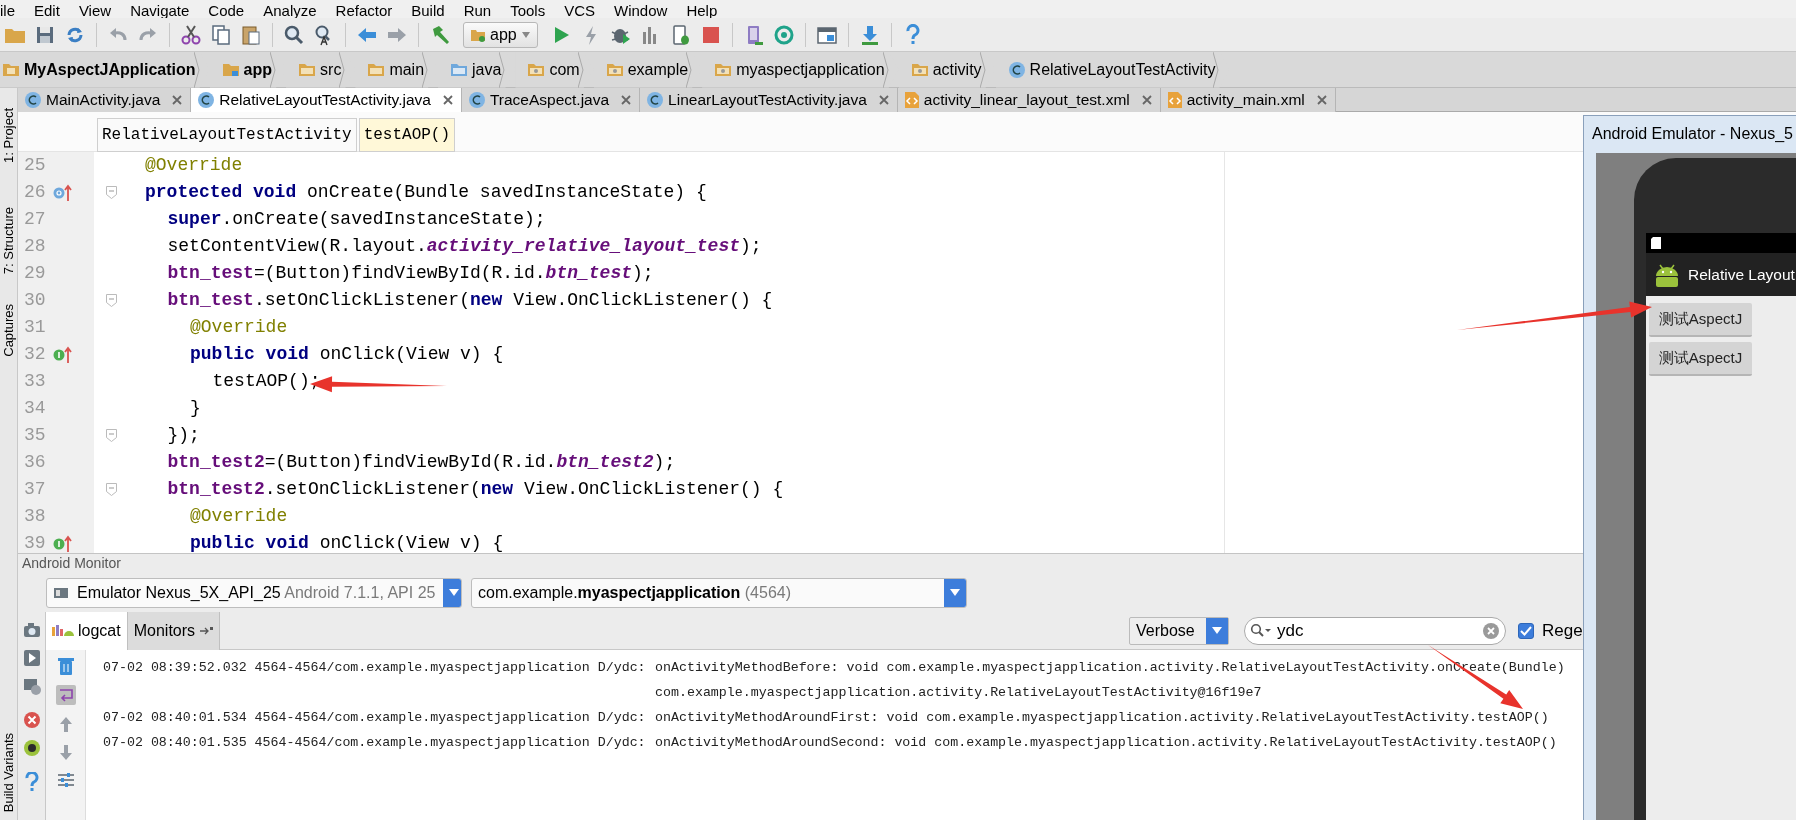  Describe the element at coordinates (227, 135) in the screenshot. I see `breadcrumb-item: RelativeLayoutTestActivity` at that location.